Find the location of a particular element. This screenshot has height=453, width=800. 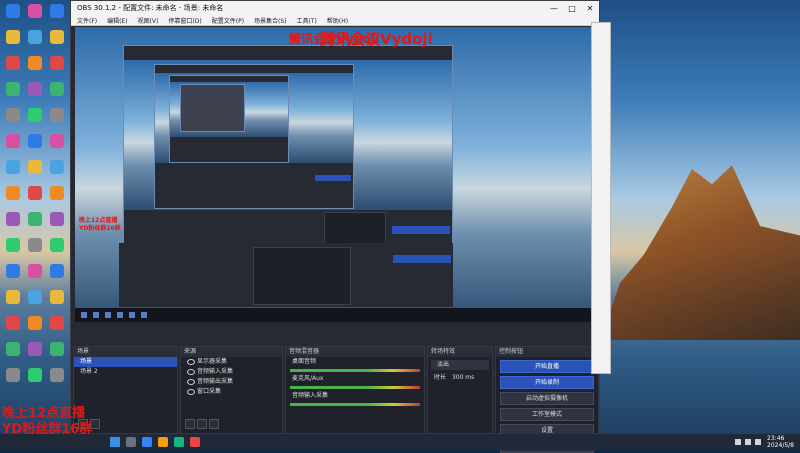

search-icon is located at coordinates (131, 442).